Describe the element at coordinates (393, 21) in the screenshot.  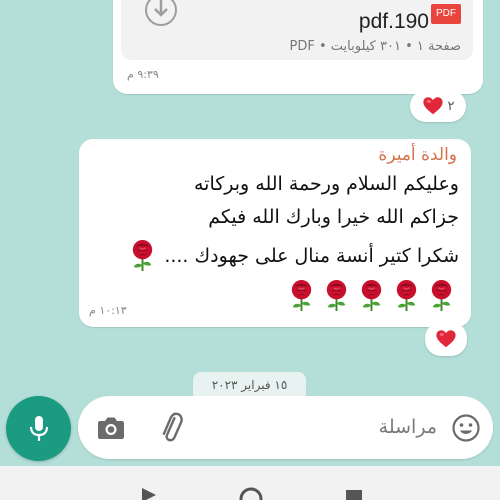
I see `file-name: pdf.190` at that location.